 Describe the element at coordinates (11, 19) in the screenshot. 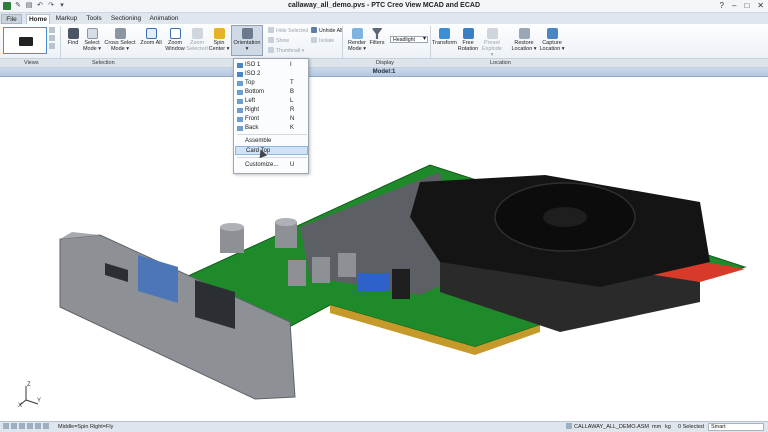

I see `tab-file: File` at that location.